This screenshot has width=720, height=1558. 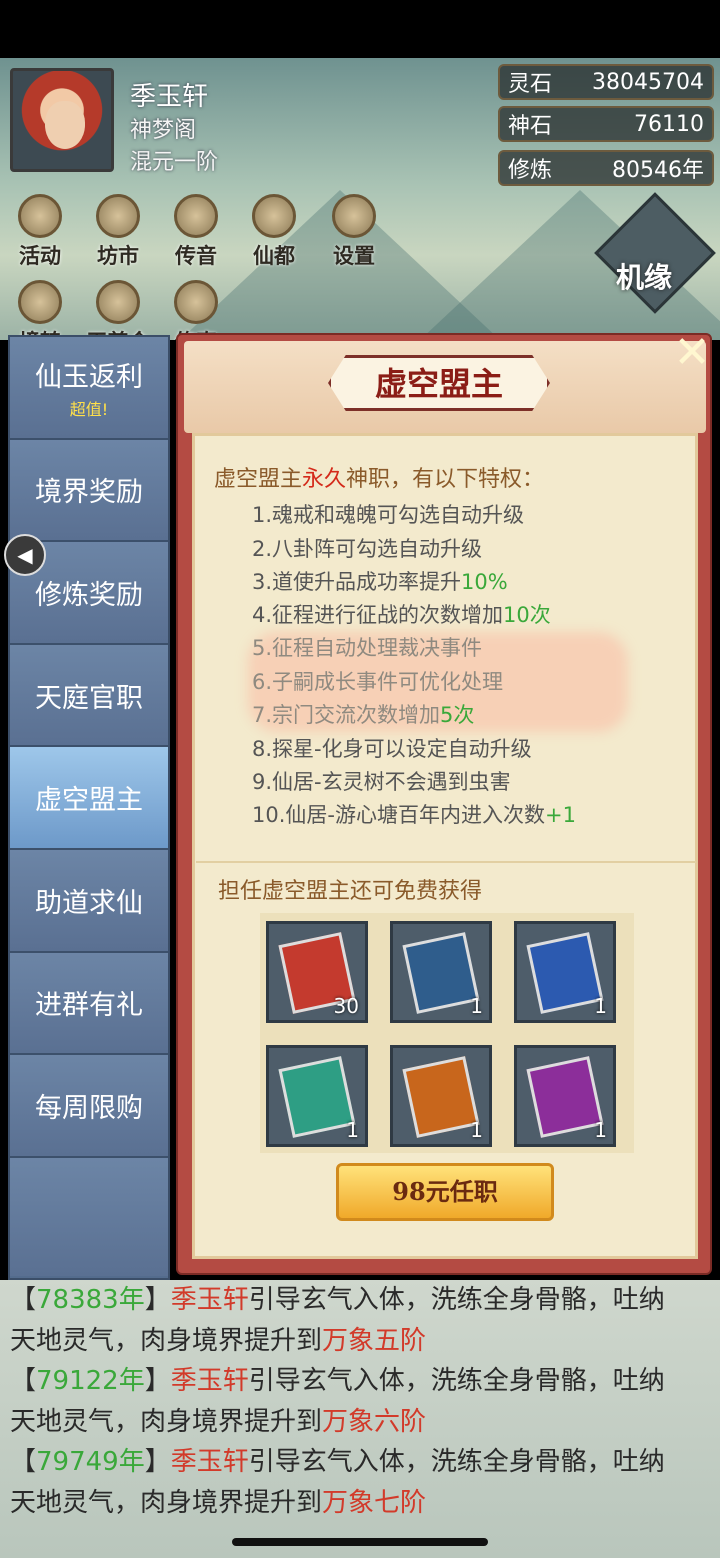 I want to click on perk-item: 3.道使升品成功率提升10%, so click(x=380, y=581).